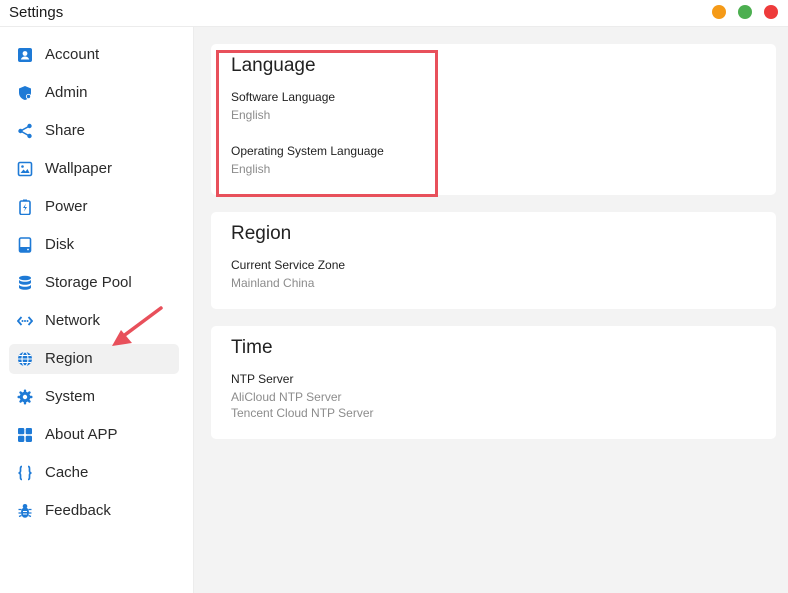 This screenshot has width=788, height=593. I want to click on sidebar-item-label: Admin, so click(66, 92).